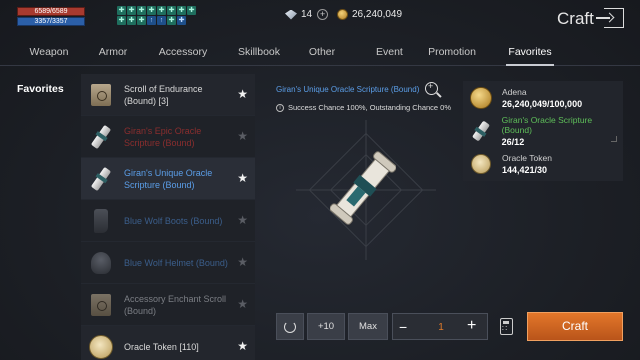  What do you see at coordinates (542, 104) in the screenshot?
I see `material-amount: 26,240,049/100,000` at bounding box center [542, 104].